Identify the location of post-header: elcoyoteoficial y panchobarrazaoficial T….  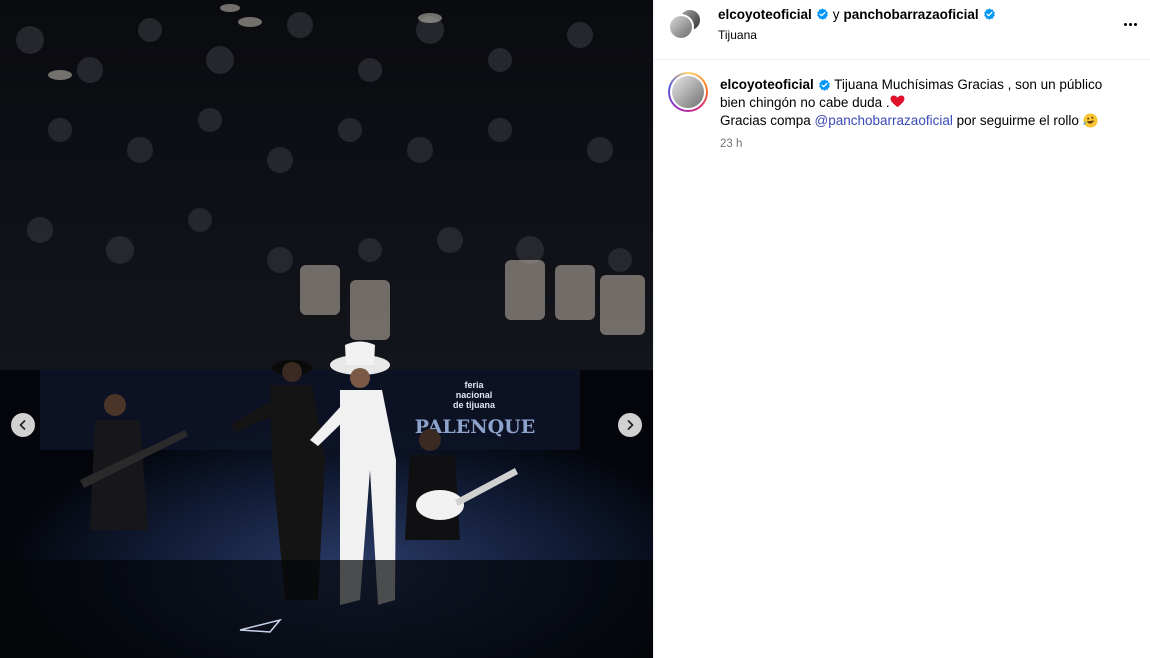
(902, 30).